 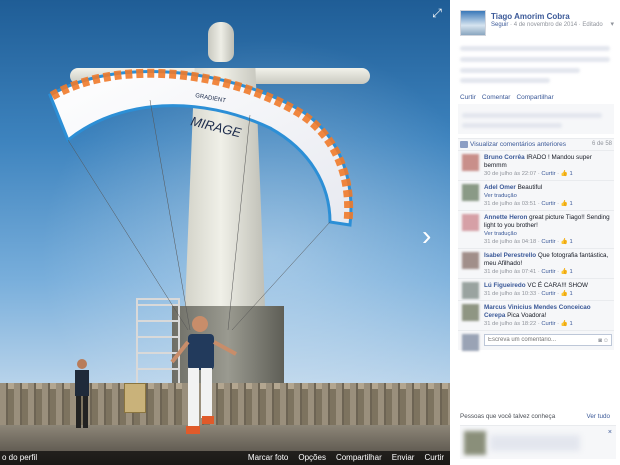 I want to click on people-suggestion: ×, so click(x=538, y=442).